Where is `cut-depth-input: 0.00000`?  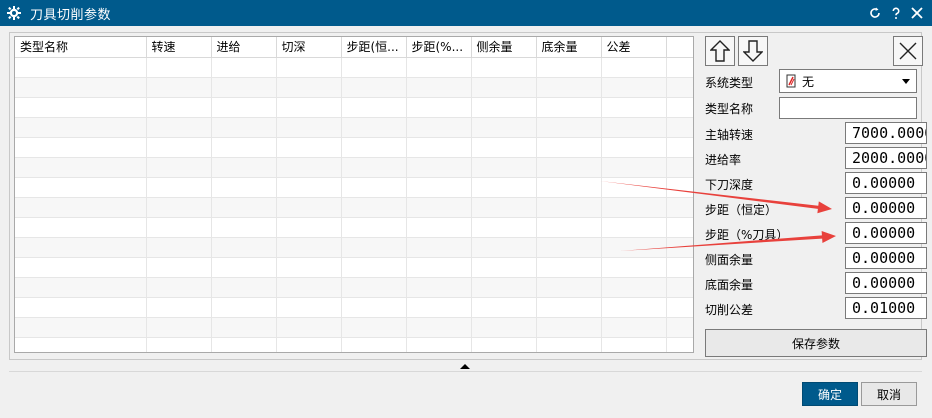 cut-depth-input: 0.00000 is located at coordinates (886, 183).